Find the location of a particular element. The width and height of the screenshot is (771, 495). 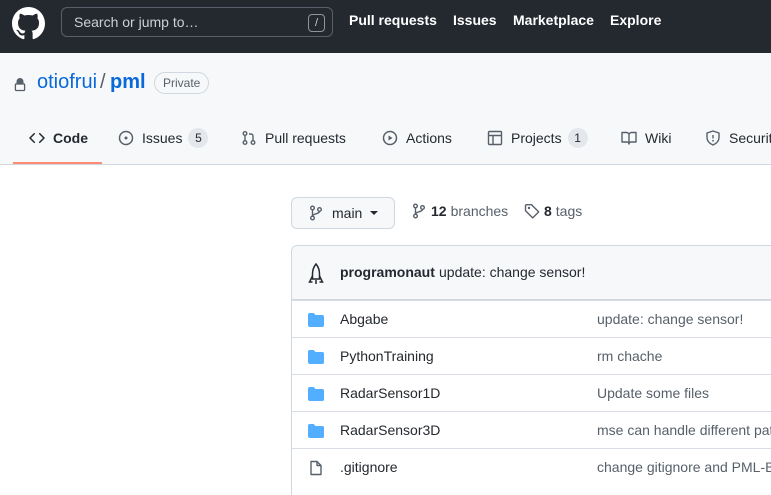

tab-issues-label: Issues is located at coordinates (162, 138).